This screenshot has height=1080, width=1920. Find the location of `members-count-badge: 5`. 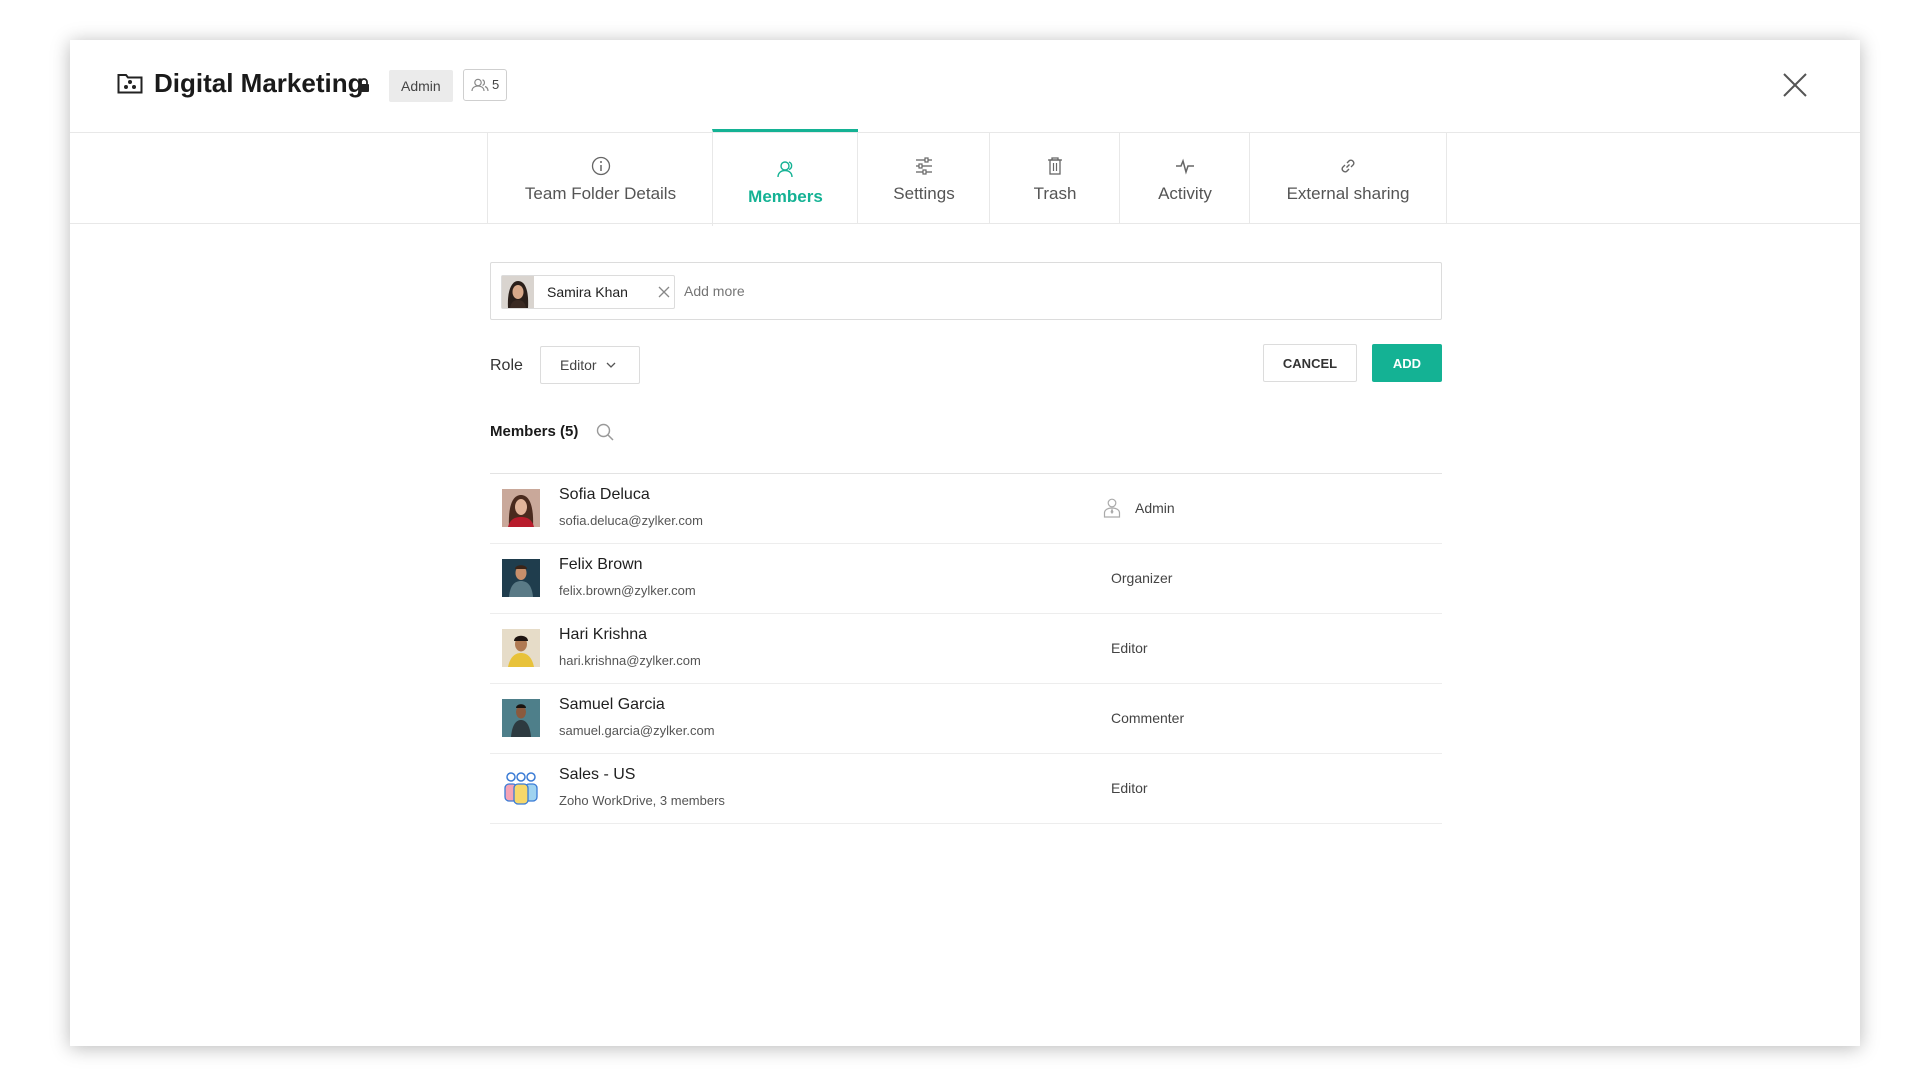

members-count-badge: 5 is located at coordinates (485, 85).